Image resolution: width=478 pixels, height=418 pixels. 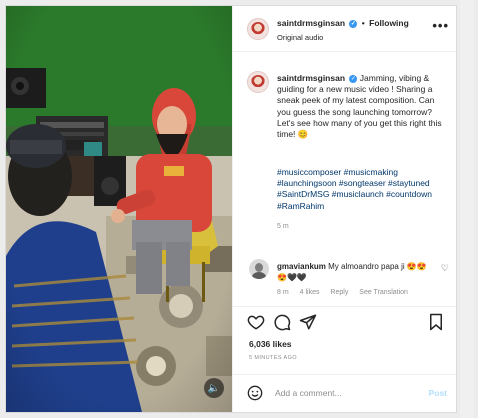 What do you see at coordinates (259, 269) in the screenshot?
I see `commenter-avatar` at bounding box center [259, 269].